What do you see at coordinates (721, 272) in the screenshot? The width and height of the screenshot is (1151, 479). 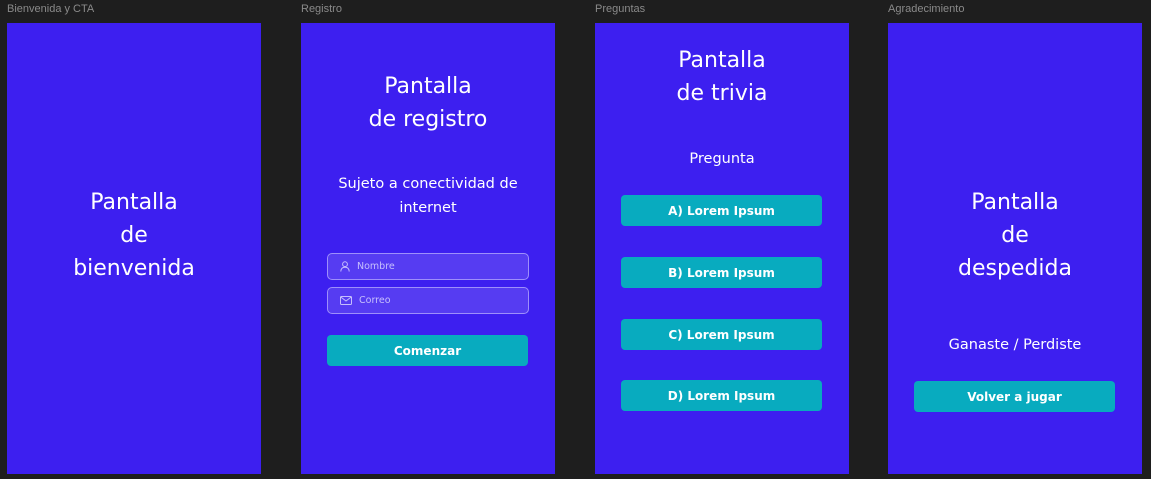 I see `answer-button-b: B) Lorem Ipsum` at bounding box center [721, 272].